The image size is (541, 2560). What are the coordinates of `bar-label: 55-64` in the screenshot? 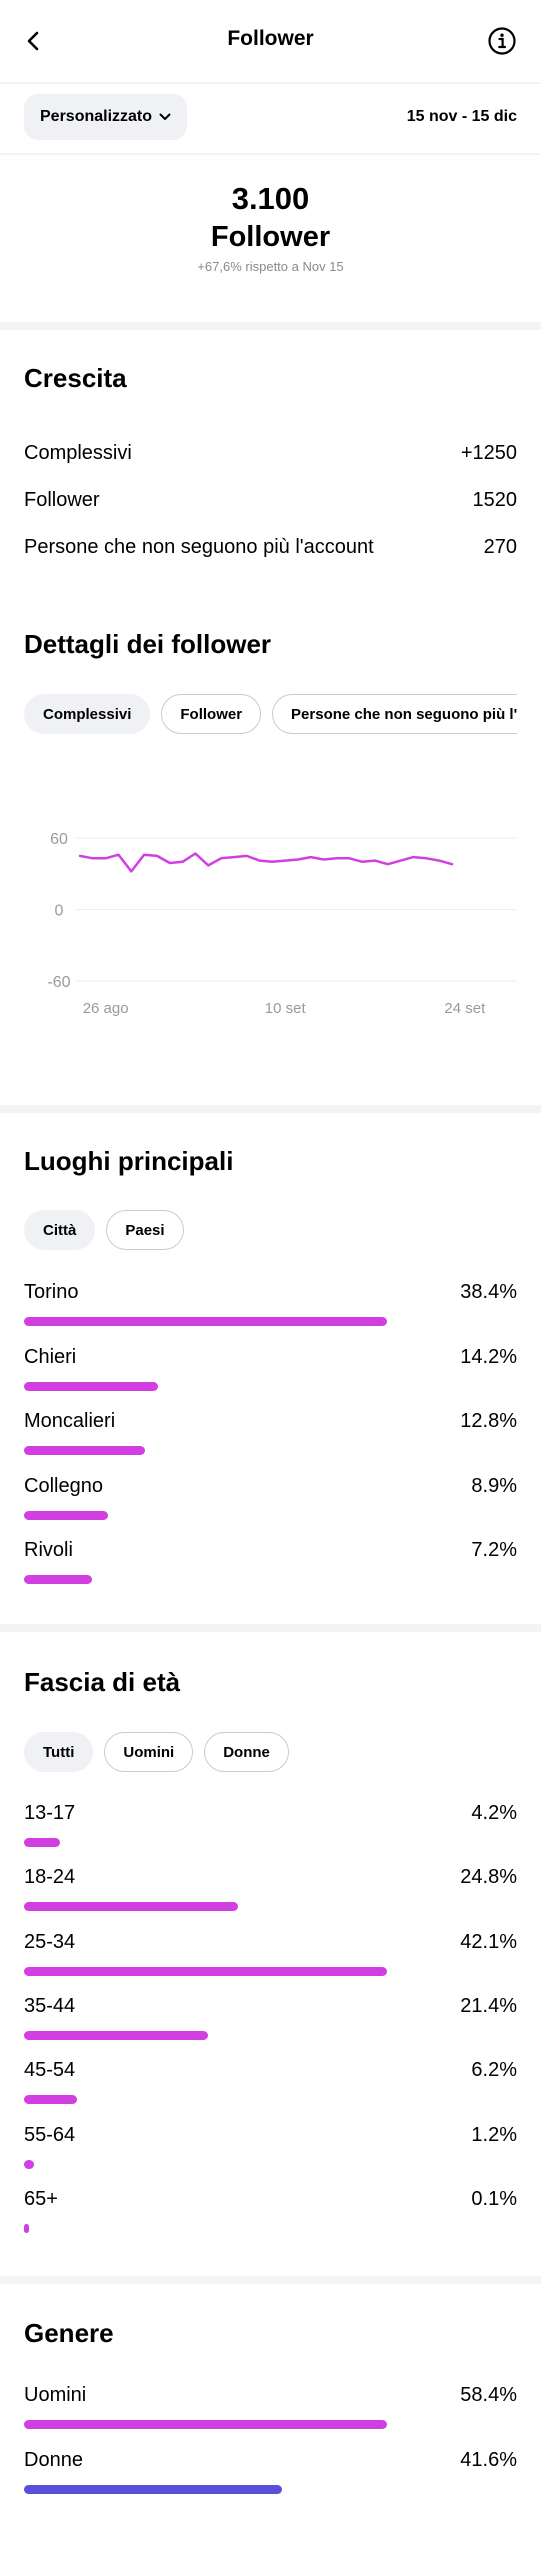 It's located at (50, 2134).